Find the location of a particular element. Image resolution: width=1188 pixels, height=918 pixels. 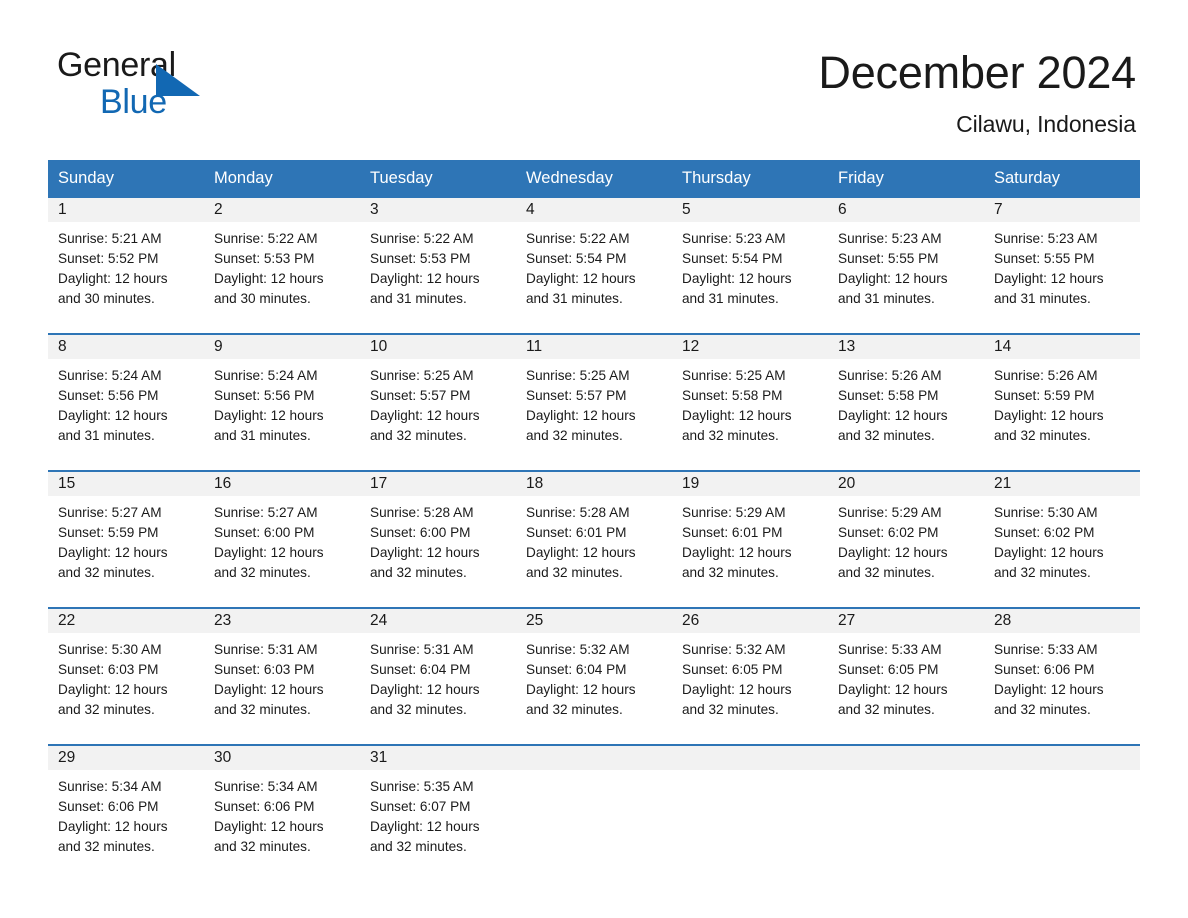

daylight-duration-line2: and 30 minutes. is located at coordinates (262, 298).